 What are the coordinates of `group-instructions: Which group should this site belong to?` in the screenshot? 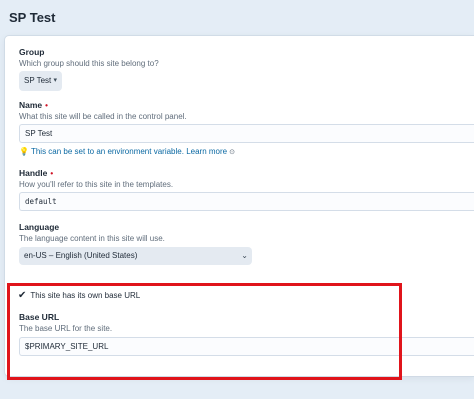 It's located at (89, 63).